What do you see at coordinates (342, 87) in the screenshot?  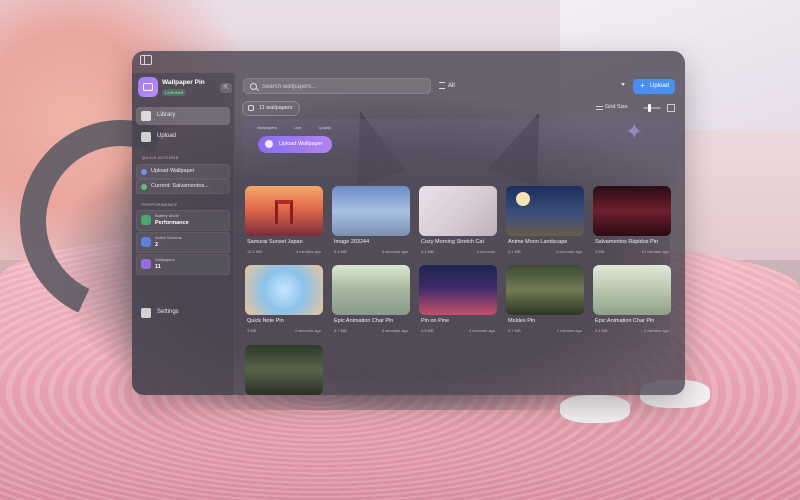 I see `search-input` at bounding box center [342, 87].